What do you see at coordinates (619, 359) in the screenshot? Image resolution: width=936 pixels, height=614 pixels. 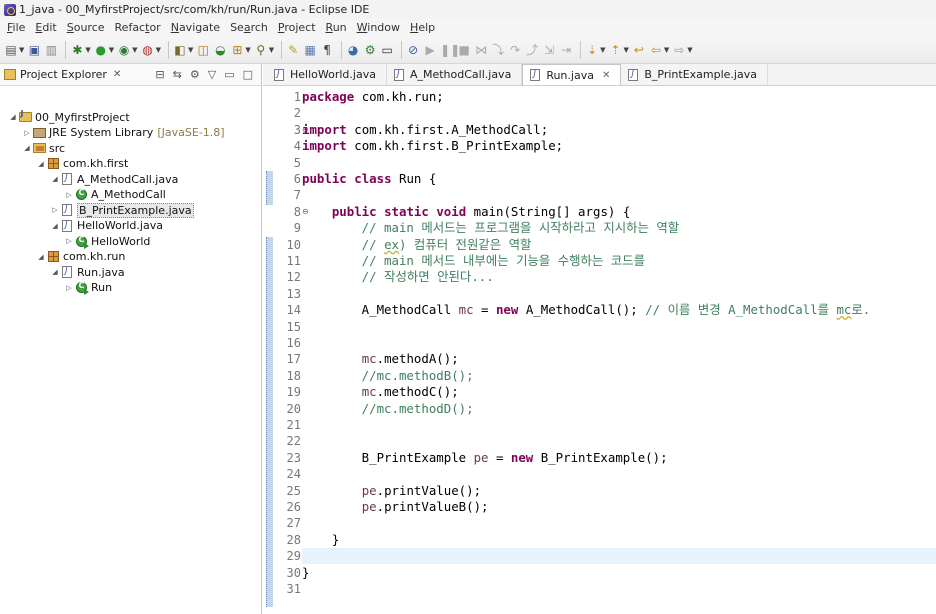 I see `code-line: mc.methodA();` at bounding box center [619, 359].